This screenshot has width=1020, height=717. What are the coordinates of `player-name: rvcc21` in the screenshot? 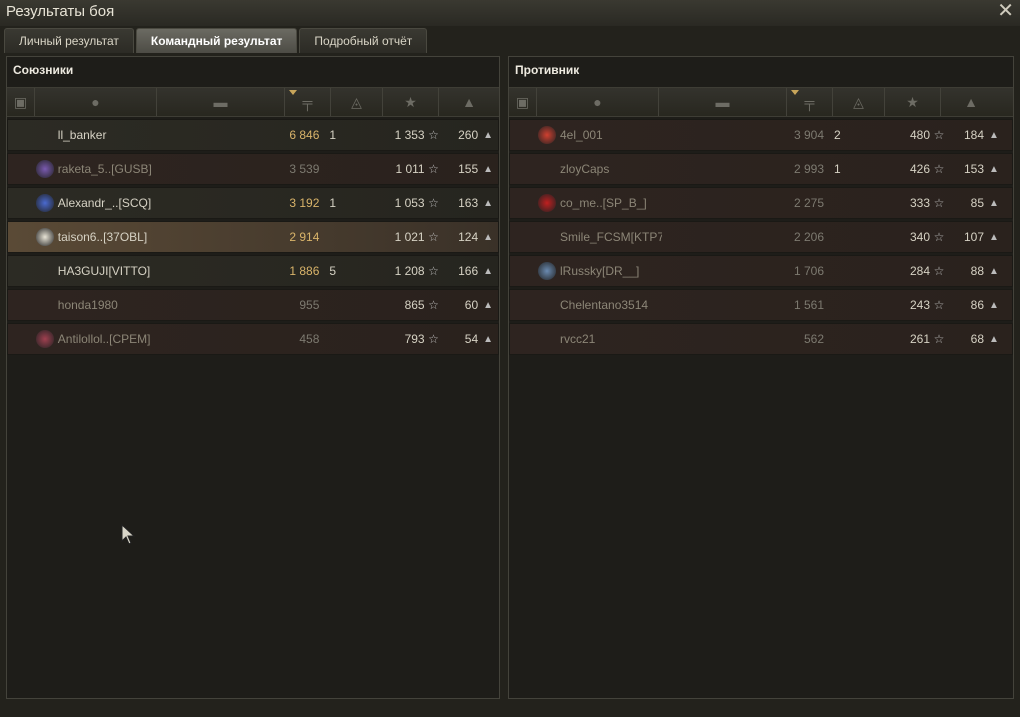 It's located at (578, 339).